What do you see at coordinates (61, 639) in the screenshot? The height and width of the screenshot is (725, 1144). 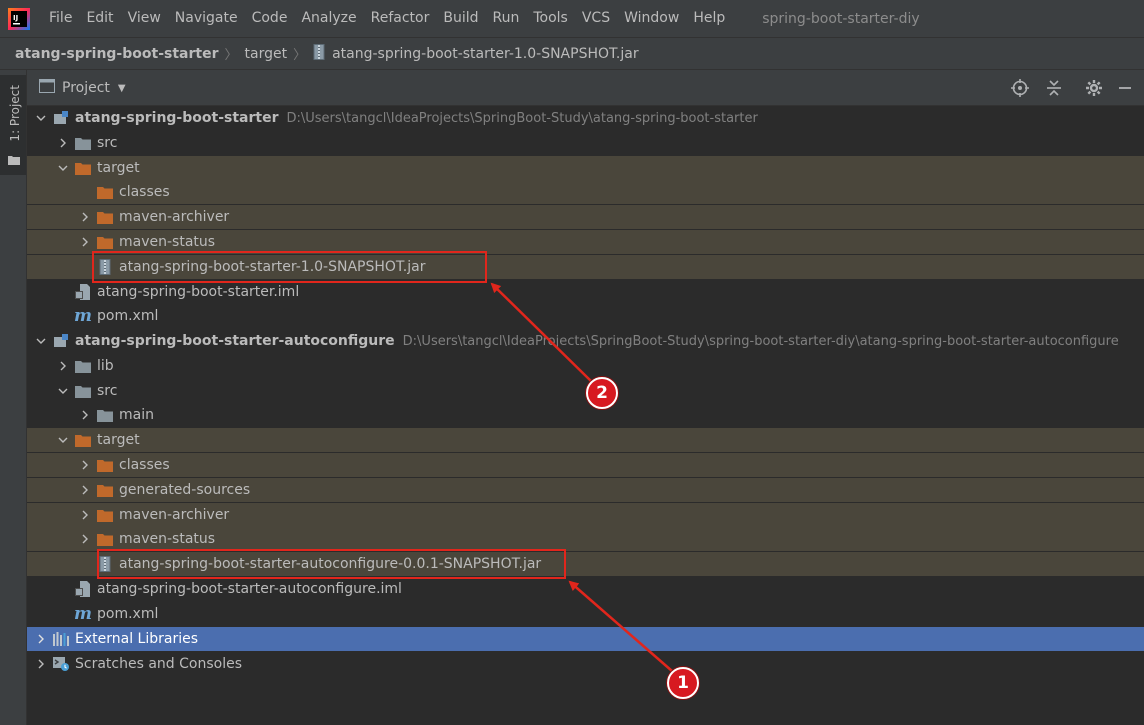 I see `library-icon` at bounding box center [61, 639].